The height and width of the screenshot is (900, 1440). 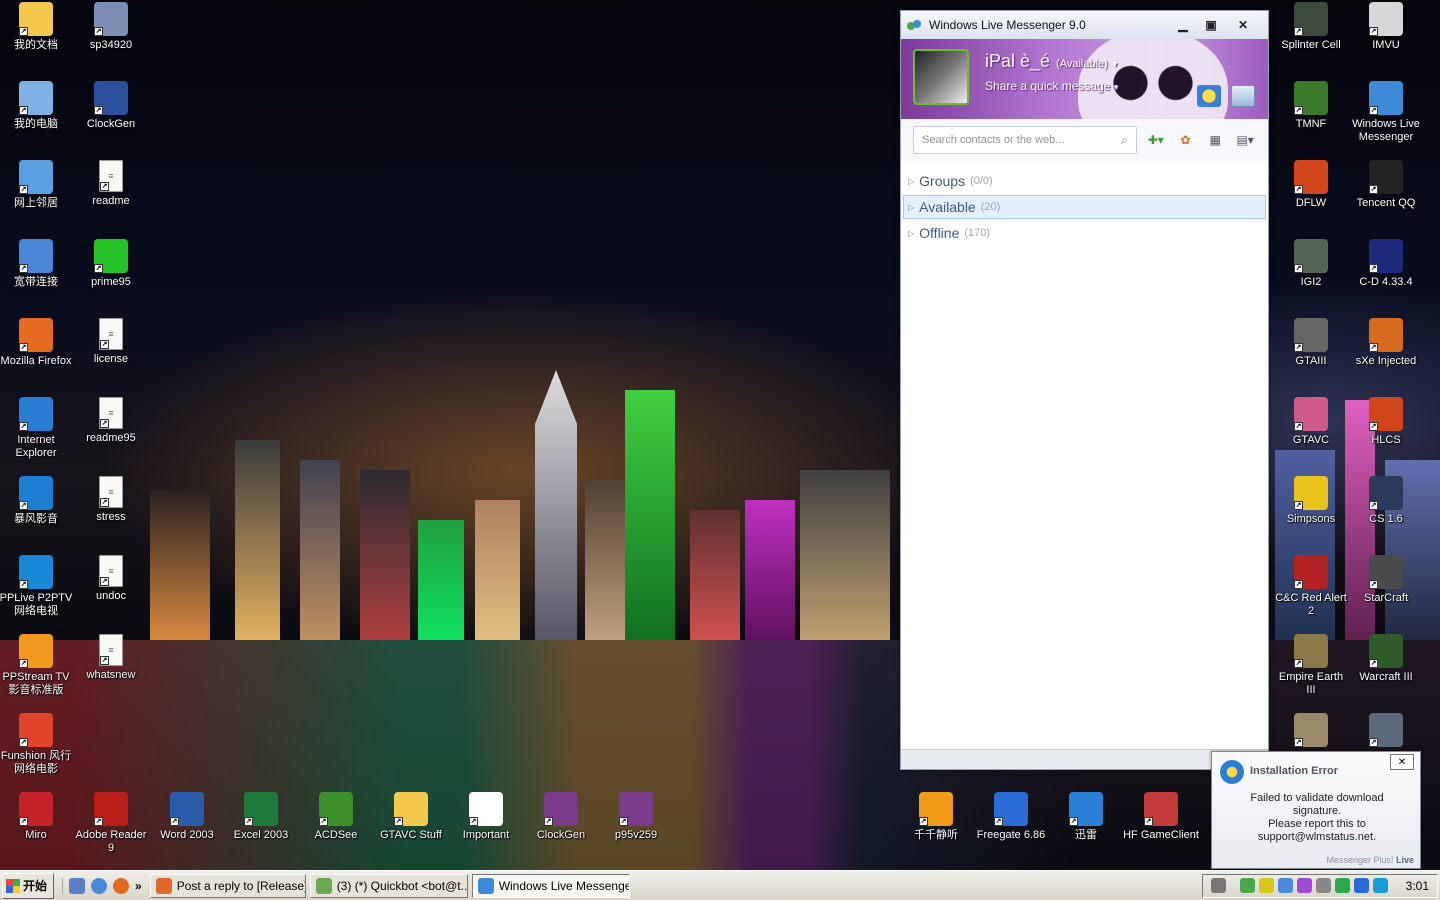 I want to click on desktop-icon-internet-explorer: ↗ Internet Explorer, so click(x=37, y=428).